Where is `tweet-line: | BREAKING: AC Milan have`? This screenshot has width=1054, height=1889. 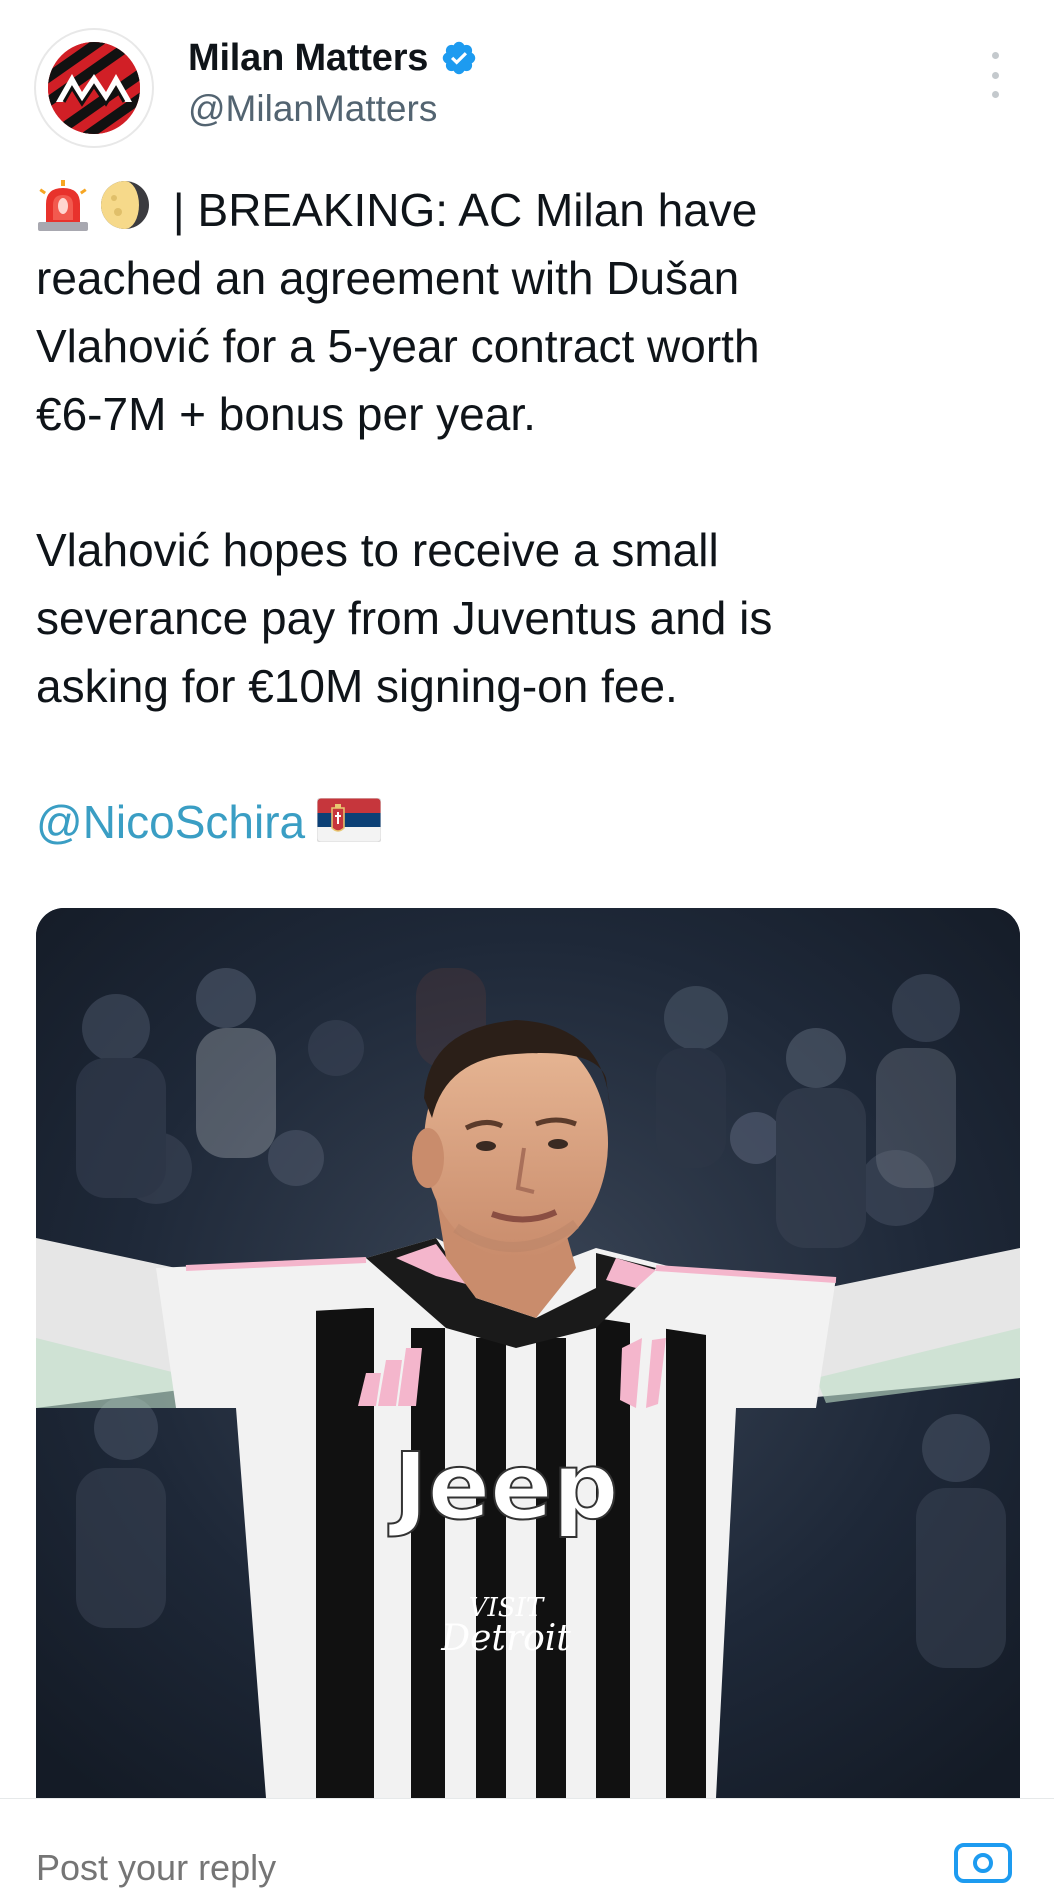
tweet-line: | BREAKING: AC Milan have is located at coordinates (531, 210).